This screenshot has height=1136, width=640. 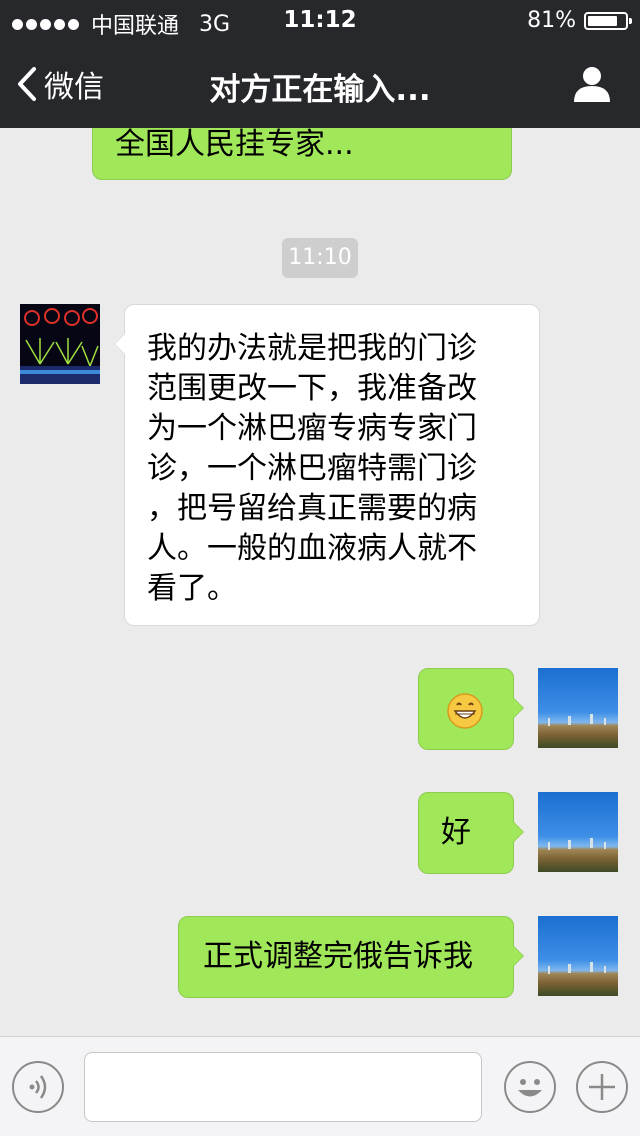 I want to click on sent-message-bubble, so click(x=471, y=709).